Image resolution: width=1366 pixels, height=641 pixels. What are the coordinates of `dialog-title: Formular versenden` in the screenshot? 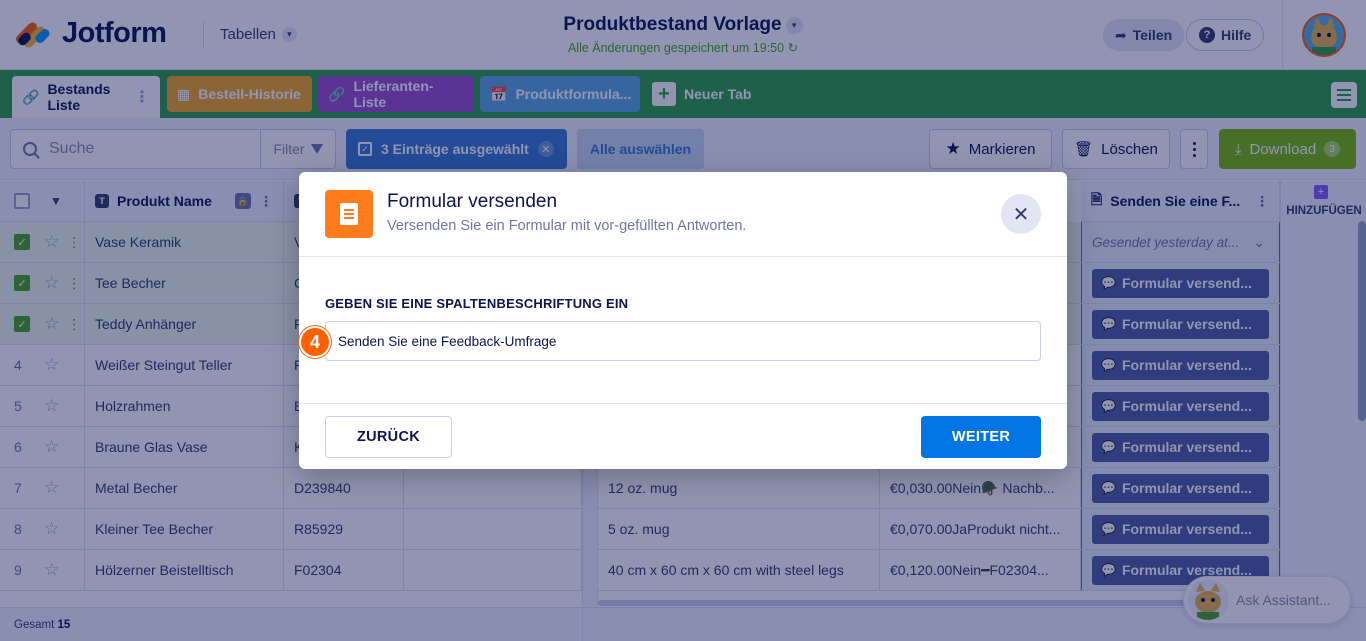 It's located at (472, 201).